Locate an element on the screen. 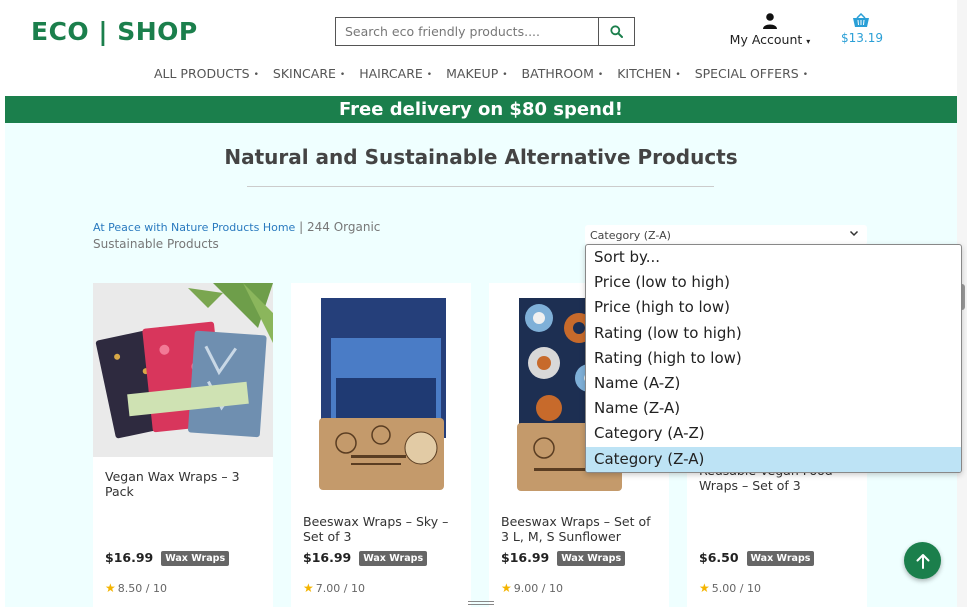 The width and height of the screenshot is (967, 607). nav-makeup: MAKEUP • is located at coordinates (476, 73).